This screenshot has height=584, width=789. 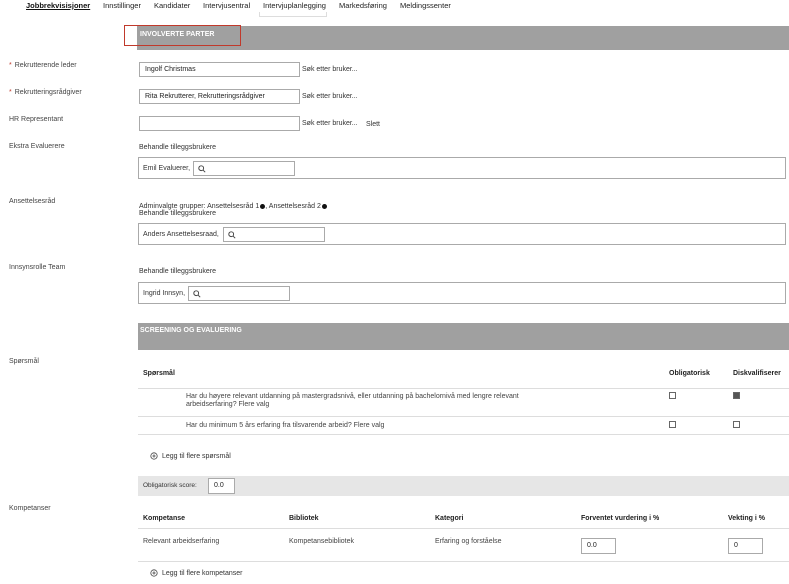 What do you see at coordinates (219, 123) in the screenshot?
I see `hr-field` at bounding box center [219, 123].